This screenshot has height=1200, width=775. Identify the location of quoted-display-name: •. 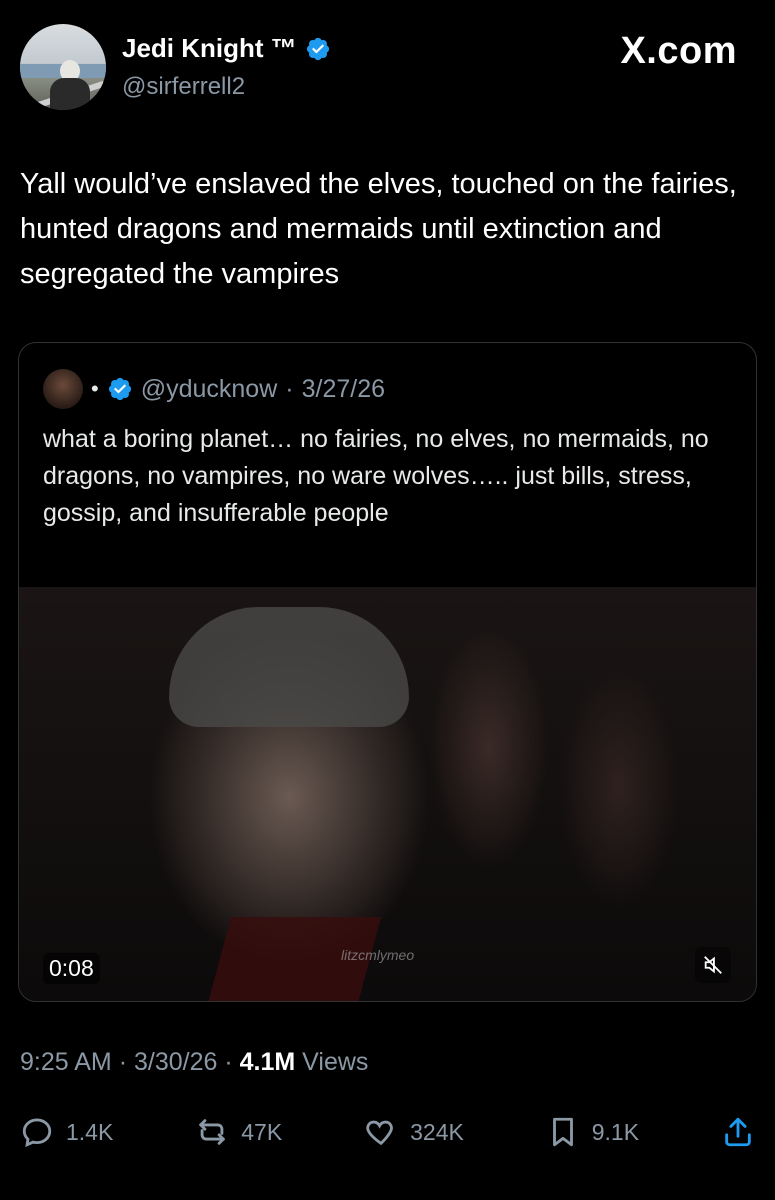
(95, 388).